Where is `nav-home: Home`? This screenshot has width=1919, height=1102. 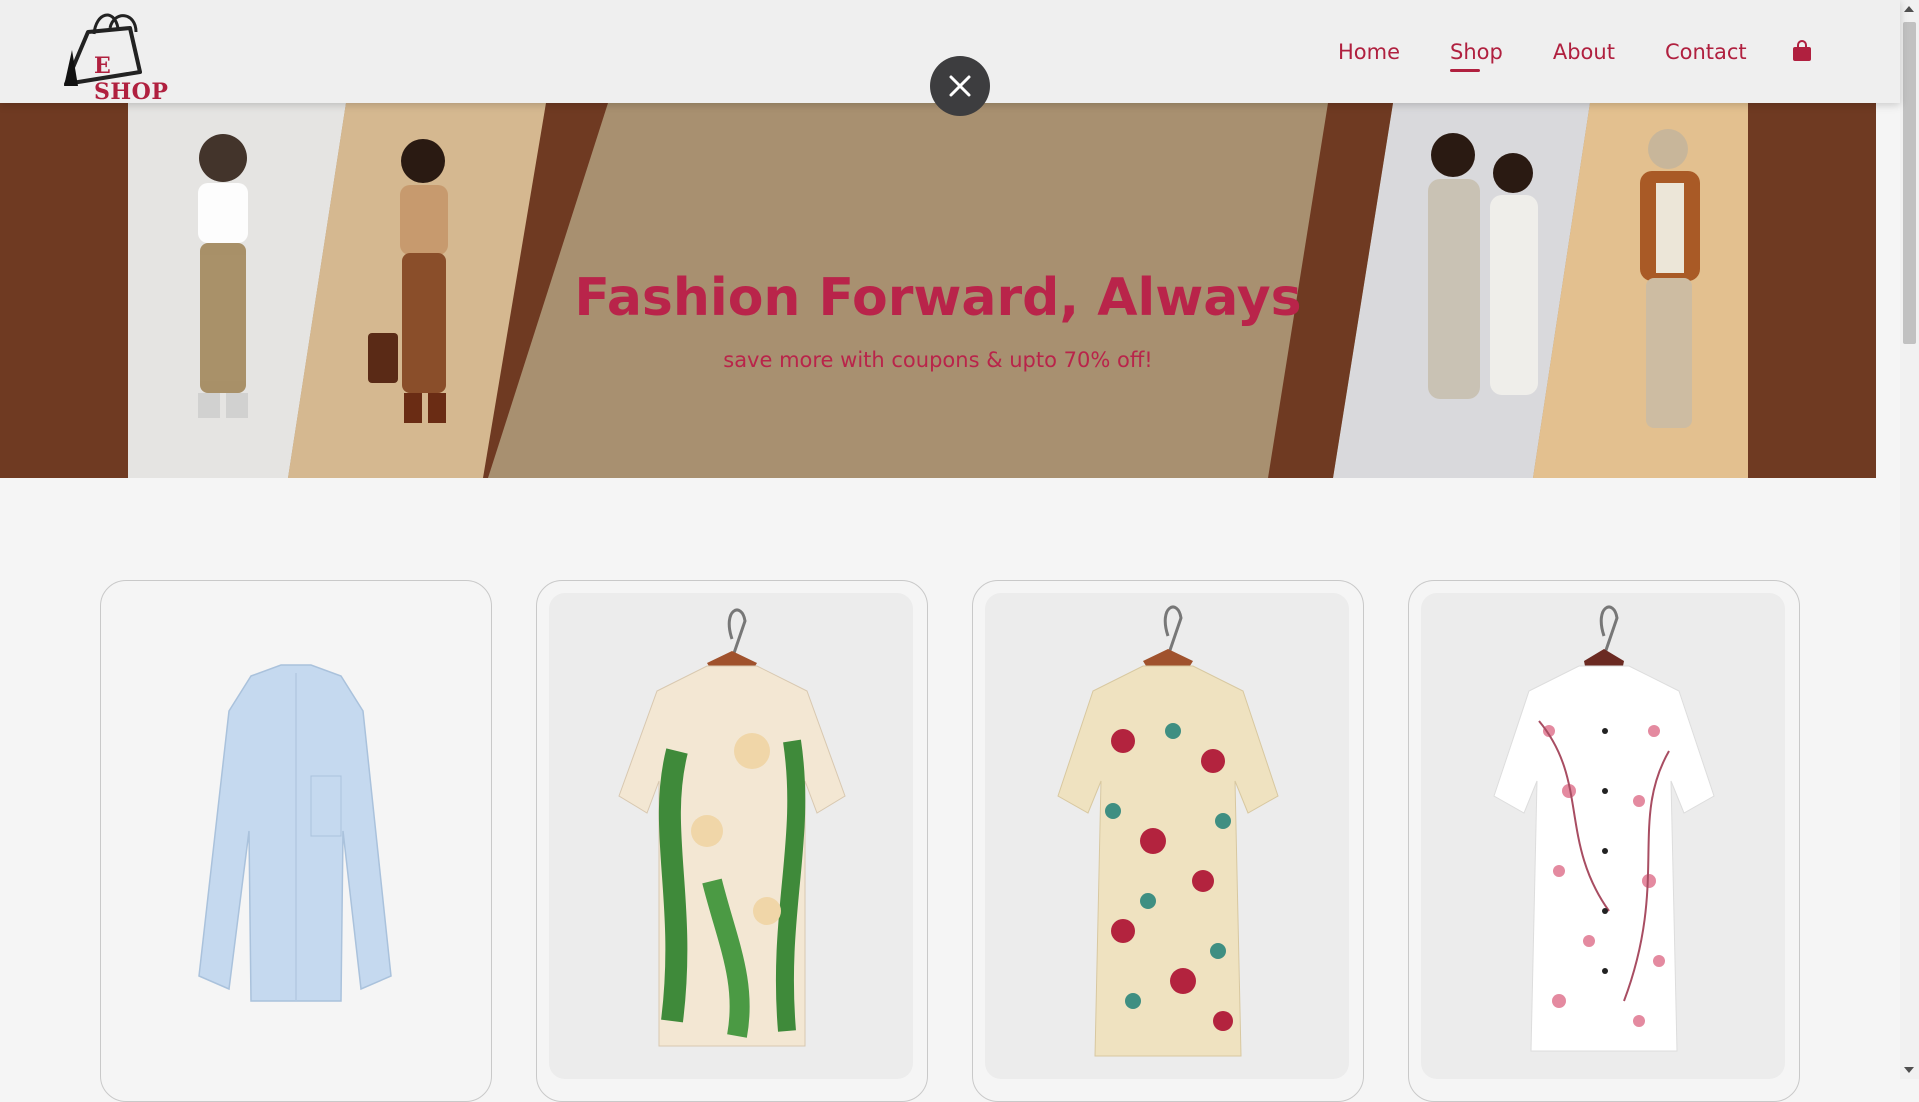
nav-home: Home is located at coordinates (1369, 52).